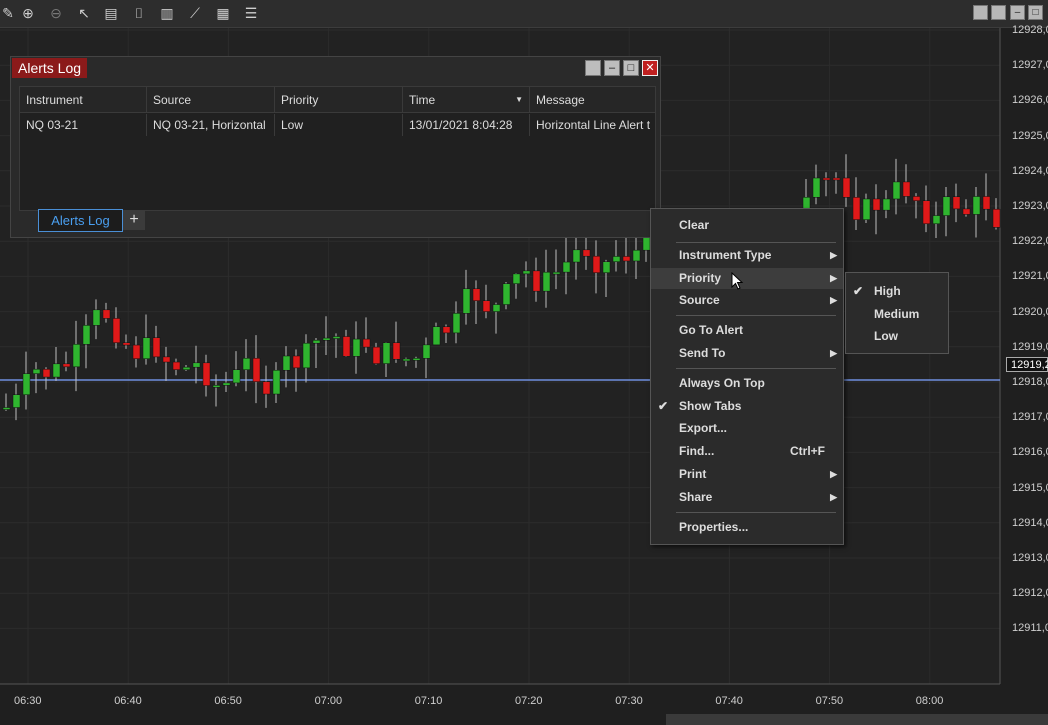 The height and width of the screenshot is (725, 1048). I want to click on cell-source: NQ 03-21, Horizontal, so click(211, 125).